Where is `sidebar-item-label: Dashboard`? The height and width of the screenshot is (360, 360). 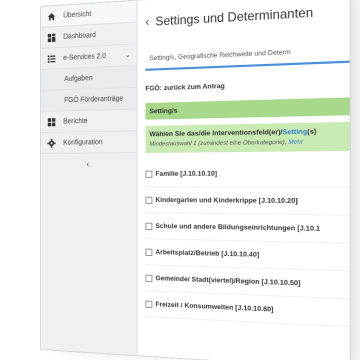
sidebar-item-label: Dashboard is located at coordinates (79, 36).